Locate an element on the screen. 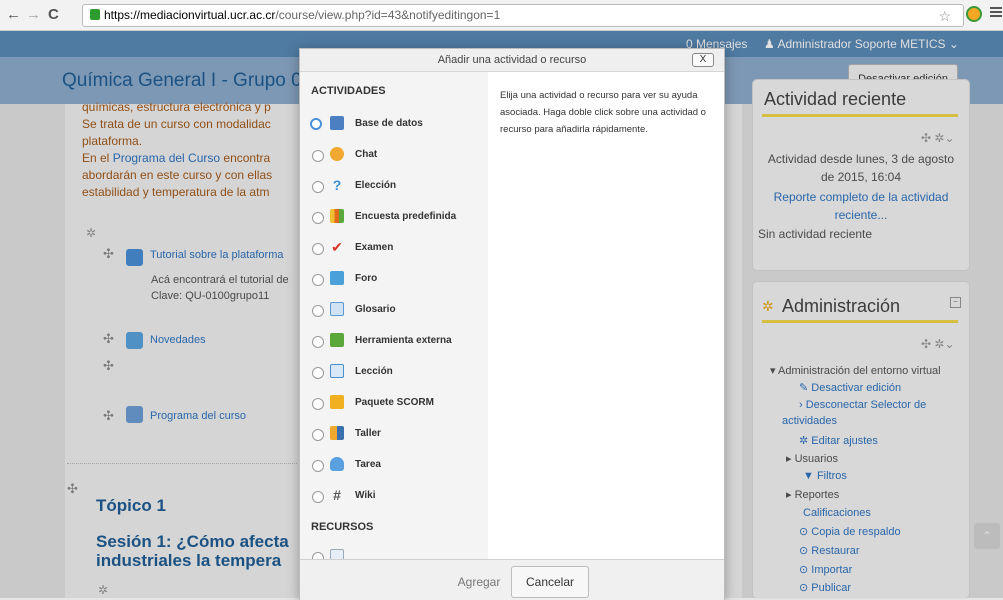 The height and width of the screenshot is (600, 1003). resources-heading: RECURSOS is located at coordinates (342, 527).